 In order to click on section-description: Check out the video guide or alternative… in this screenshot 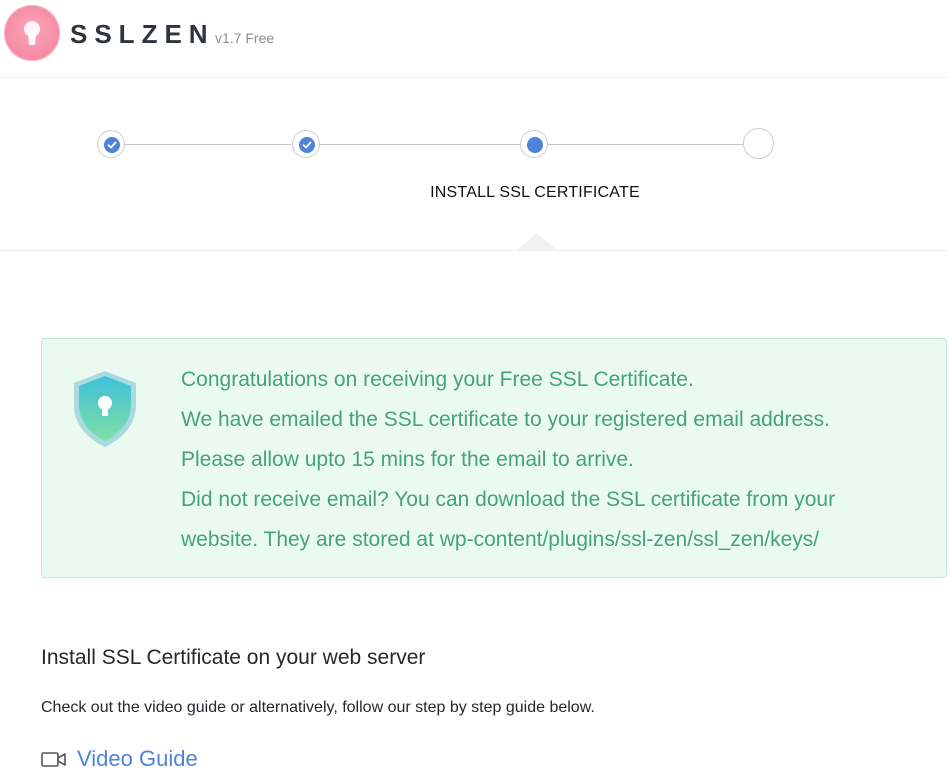, I will do `click(318, 707)`.